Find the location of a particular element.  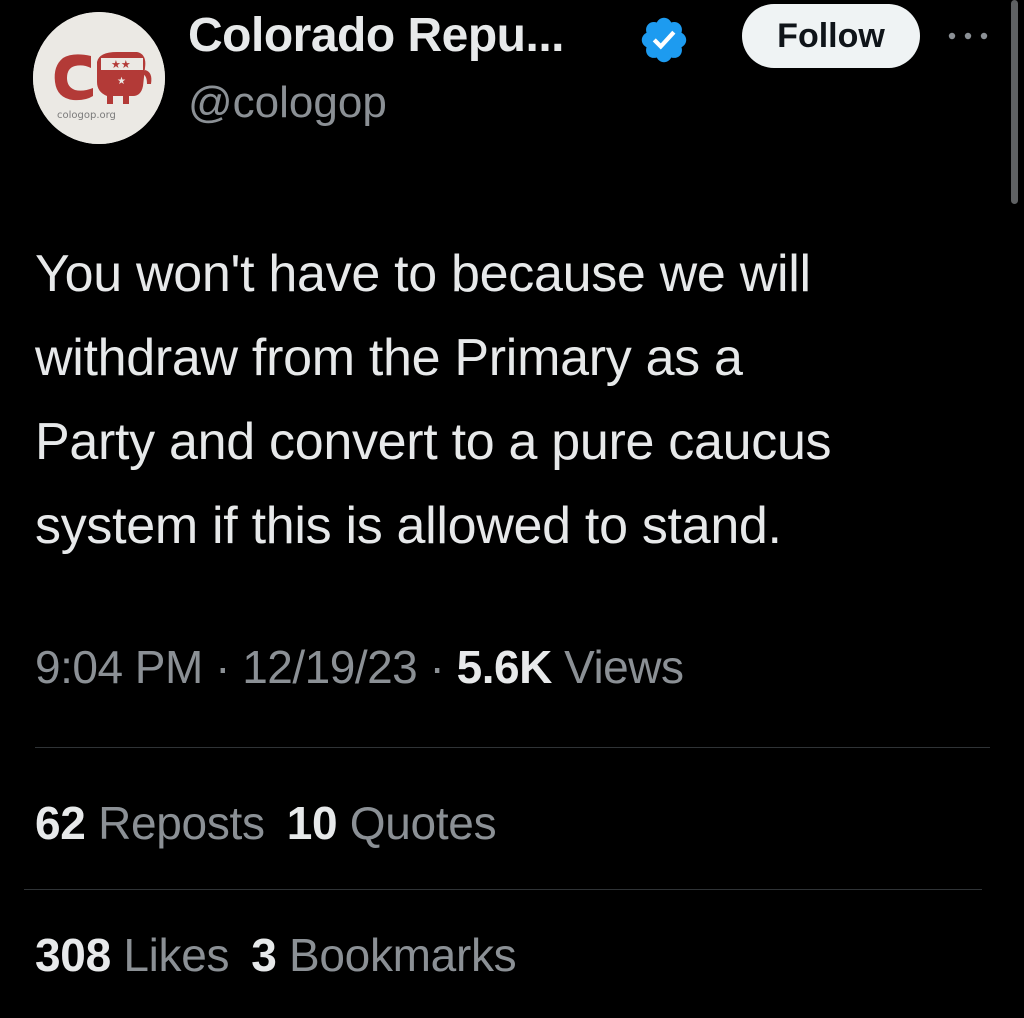

scrollbar-thumb is located at coordinates (1014, 102).